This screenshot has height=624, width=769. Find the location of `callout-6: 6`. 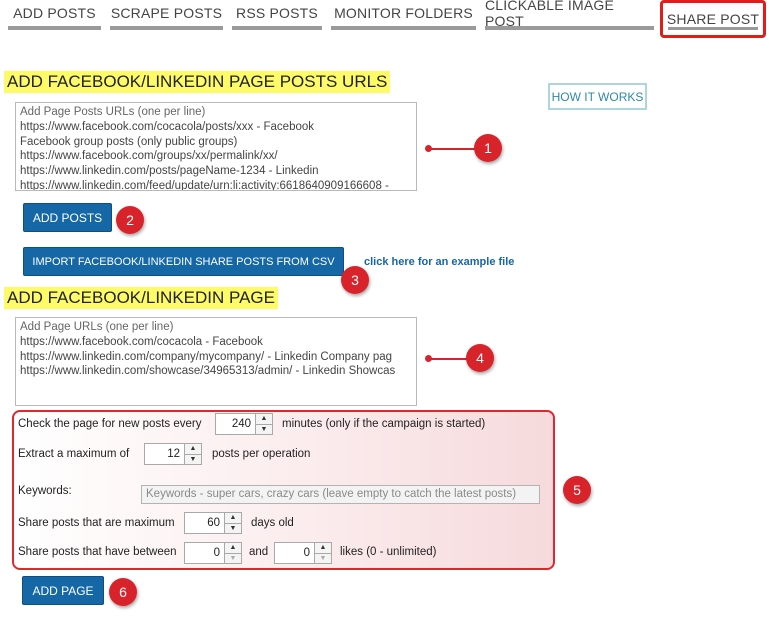

callout-6: 6 is located at coordinates (123, 592).